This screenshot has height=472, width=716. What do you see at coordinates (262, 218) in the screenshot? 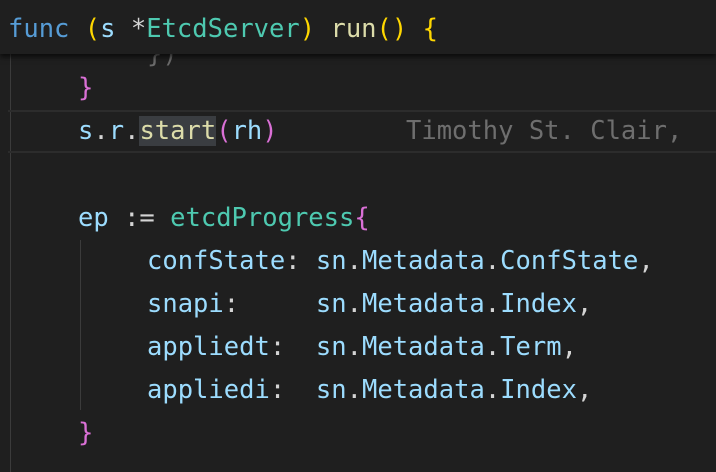
I see `etcd-progress-type: etcdProgress` at bounding box center [262, 218].